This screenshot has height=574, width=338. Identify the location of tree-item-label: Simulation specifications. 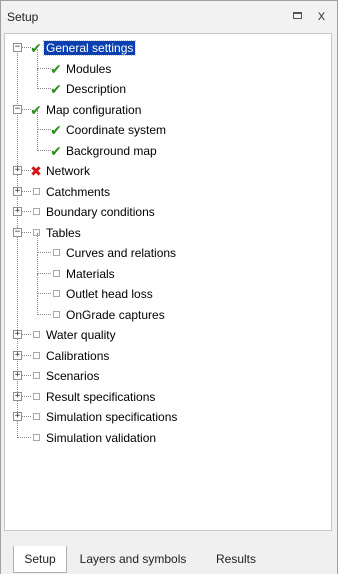
(112, 417).